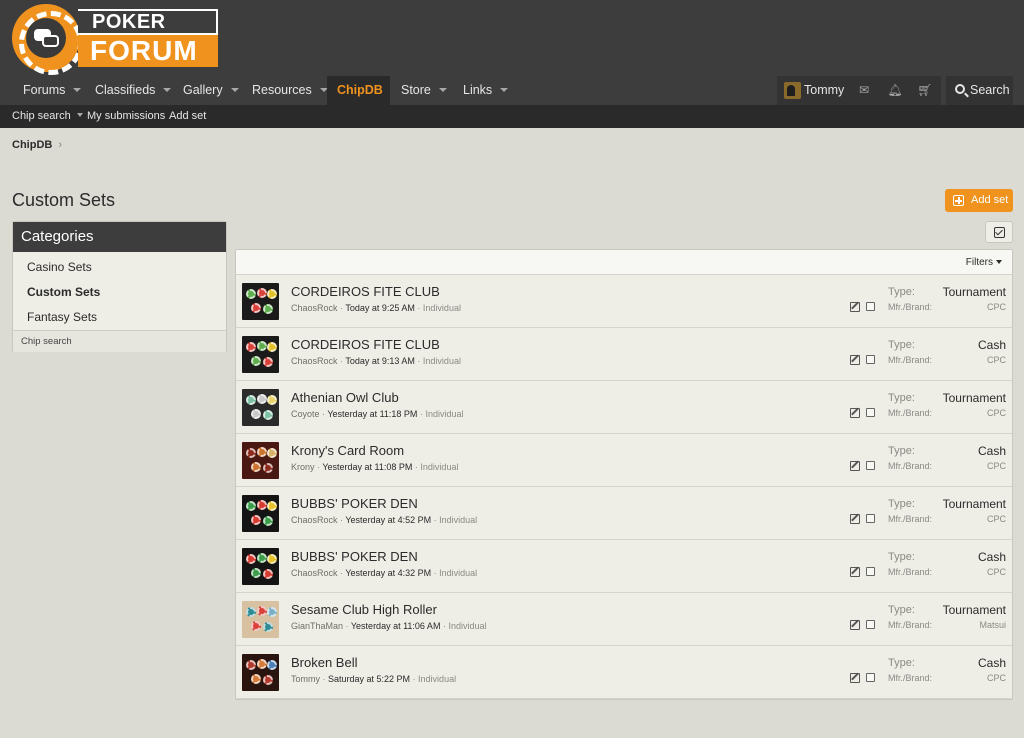 The width and height of the screenshot is (1024, 738). I want to click on sidebar-chip-search-link: Chip search, so click(119, 341).